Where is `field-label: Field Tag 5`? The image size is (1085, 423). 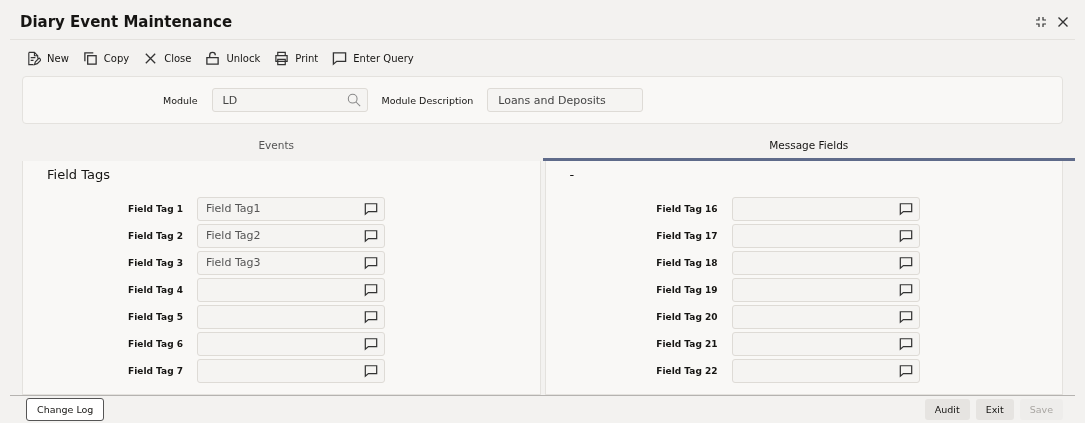 field-label: Field Tag 5 is located at coordinates (155, 316).